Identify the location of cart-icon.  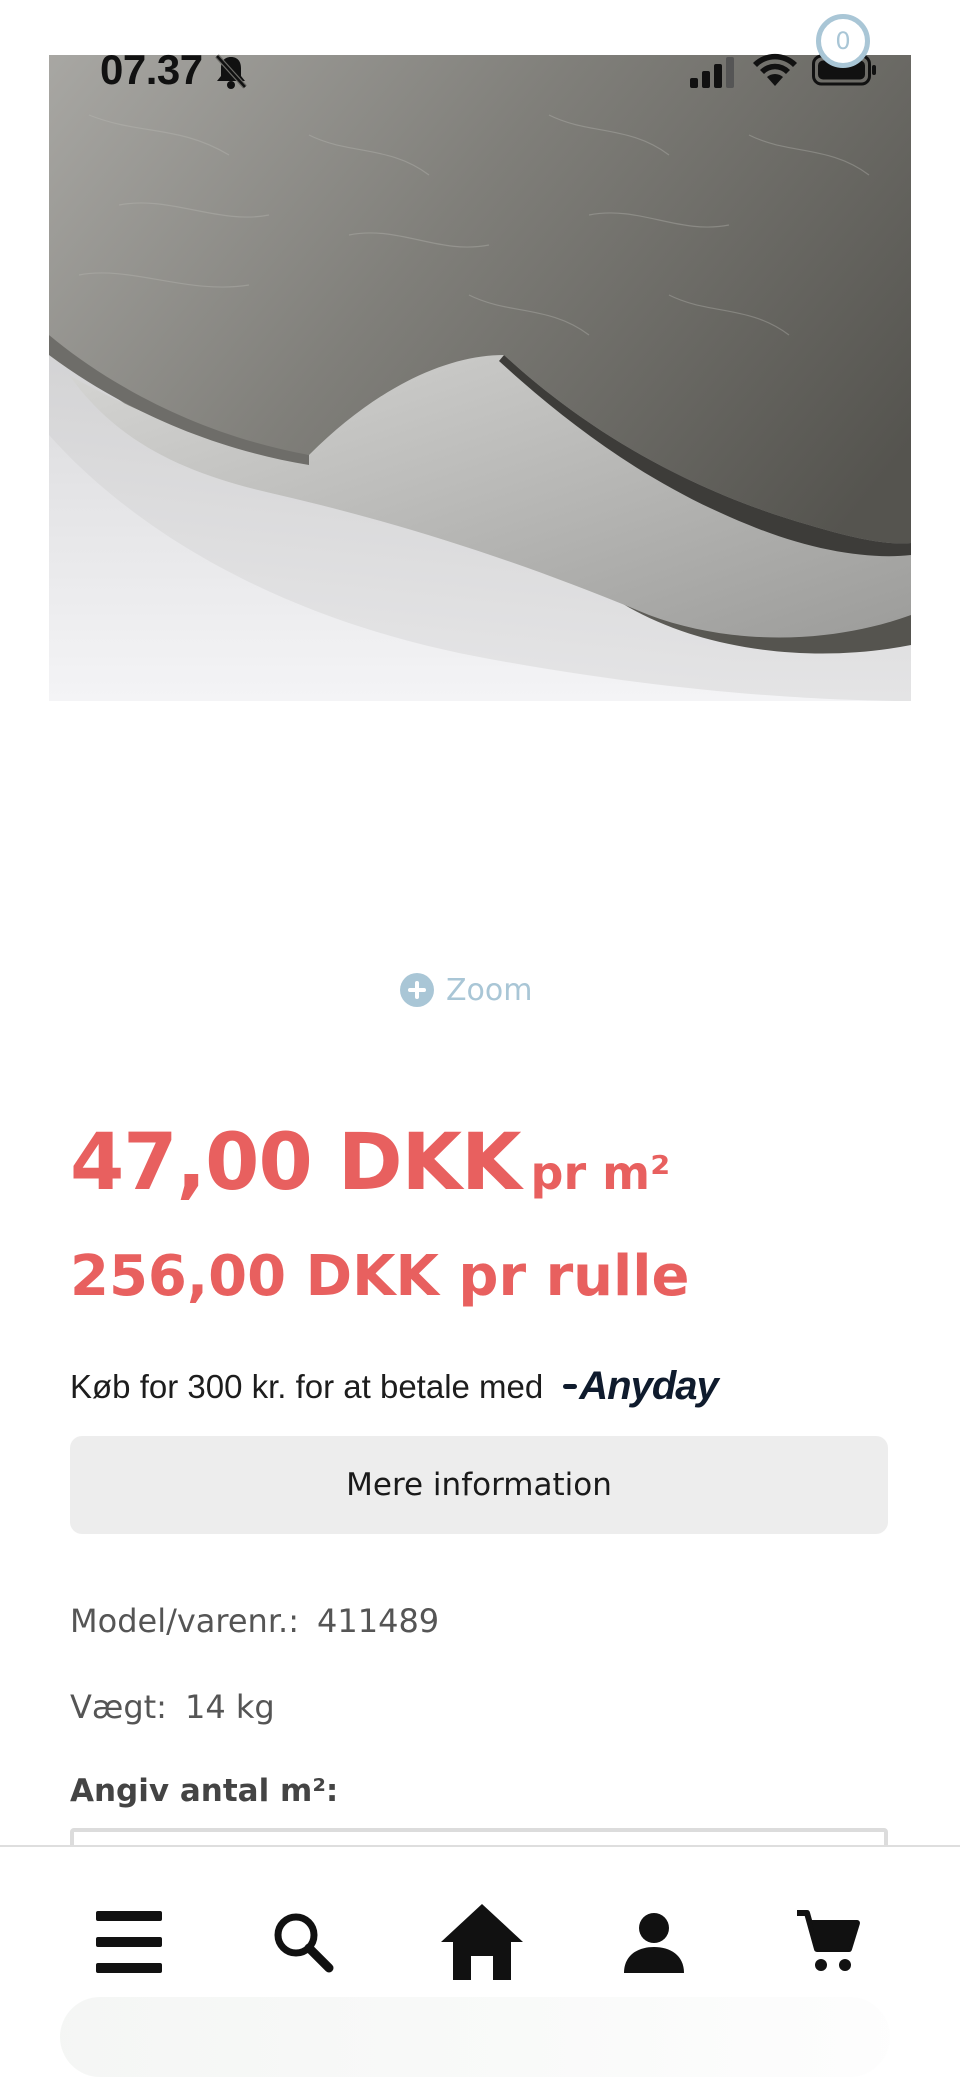
(828, 1940).